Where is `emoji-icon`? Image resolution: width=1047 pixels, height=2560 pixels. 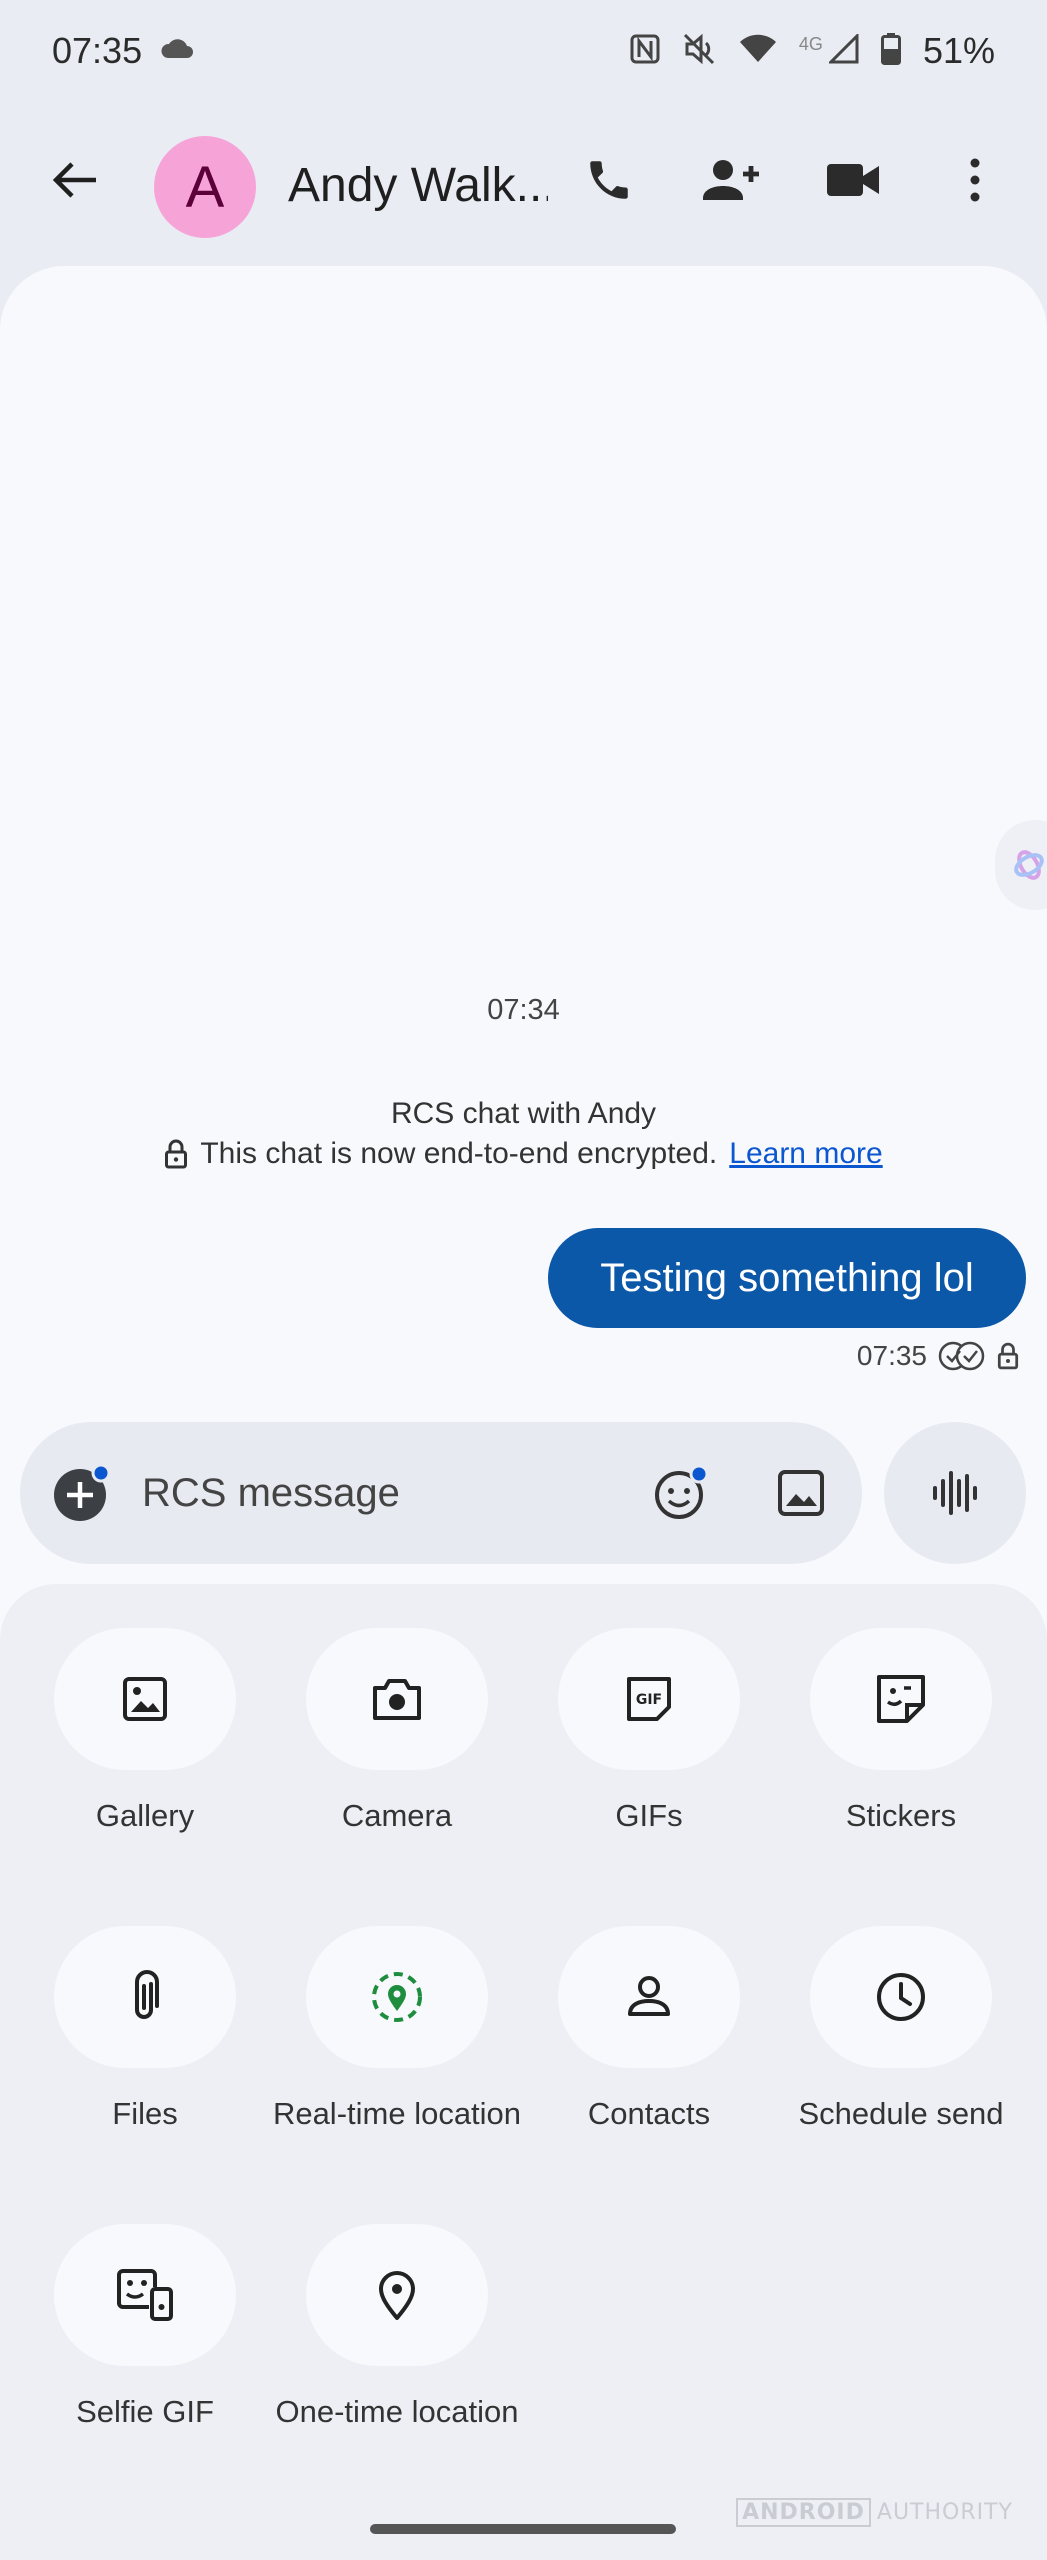
emoji-icon is located at coordinates (682, 1491).